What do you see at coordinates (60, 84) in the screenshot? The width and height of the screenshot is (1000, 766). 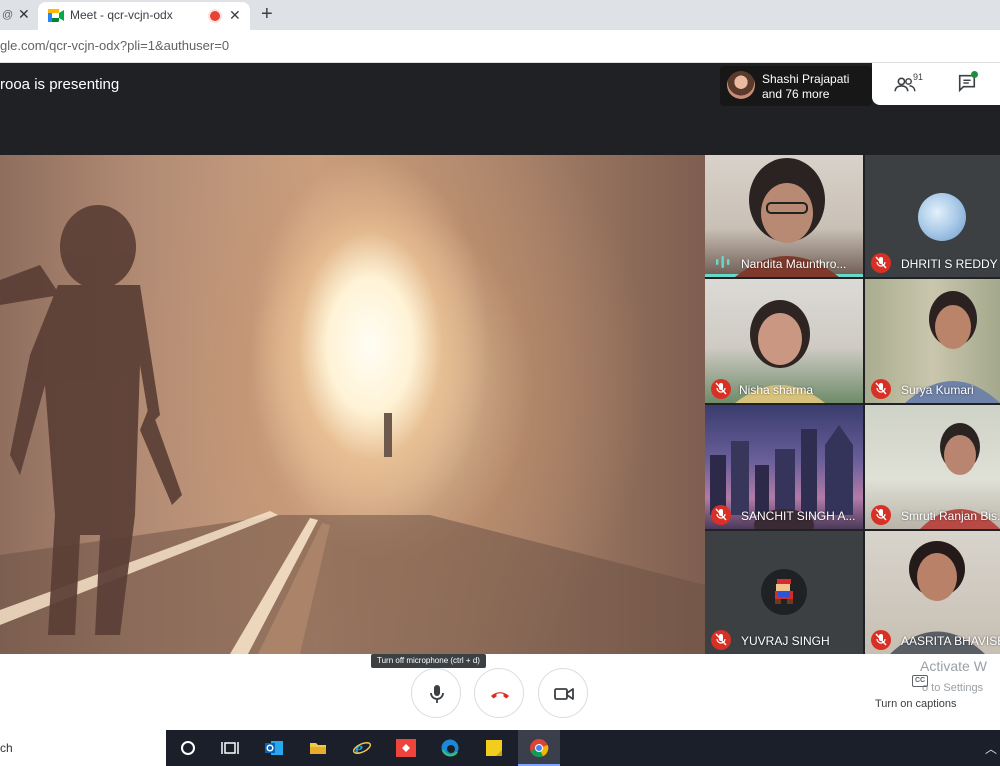 I see `presenting-label: rooa is presenting` at bounding box center [60, 84].